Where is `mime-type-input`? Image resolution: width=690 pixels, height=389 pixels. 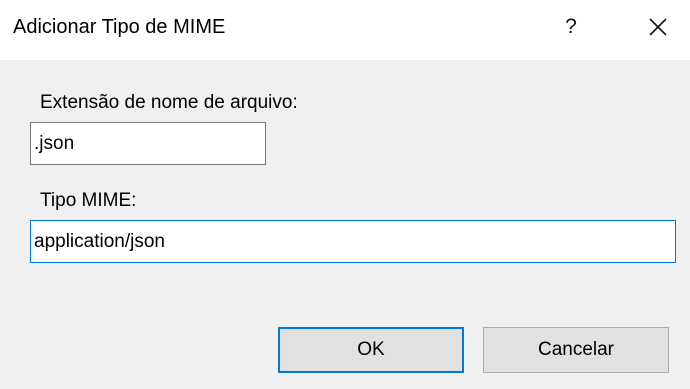
mime-type-input is located at coordinates (353, 241).